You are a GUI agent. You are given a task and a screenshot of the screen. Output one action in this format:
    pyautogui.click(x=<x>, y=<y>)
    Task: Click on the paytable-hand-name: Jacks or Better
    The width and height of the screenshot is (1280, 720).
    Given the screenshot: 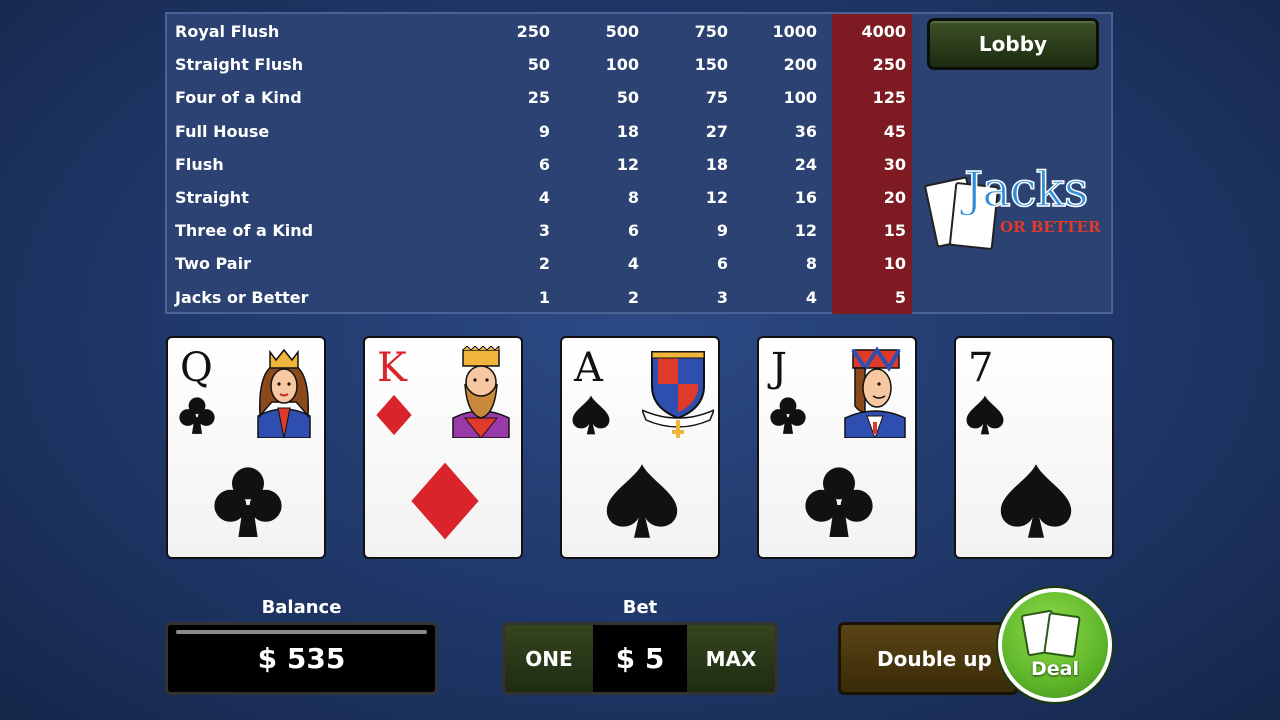 What is the action you would take?
    pyautogui.click(x=242, y=297)
    